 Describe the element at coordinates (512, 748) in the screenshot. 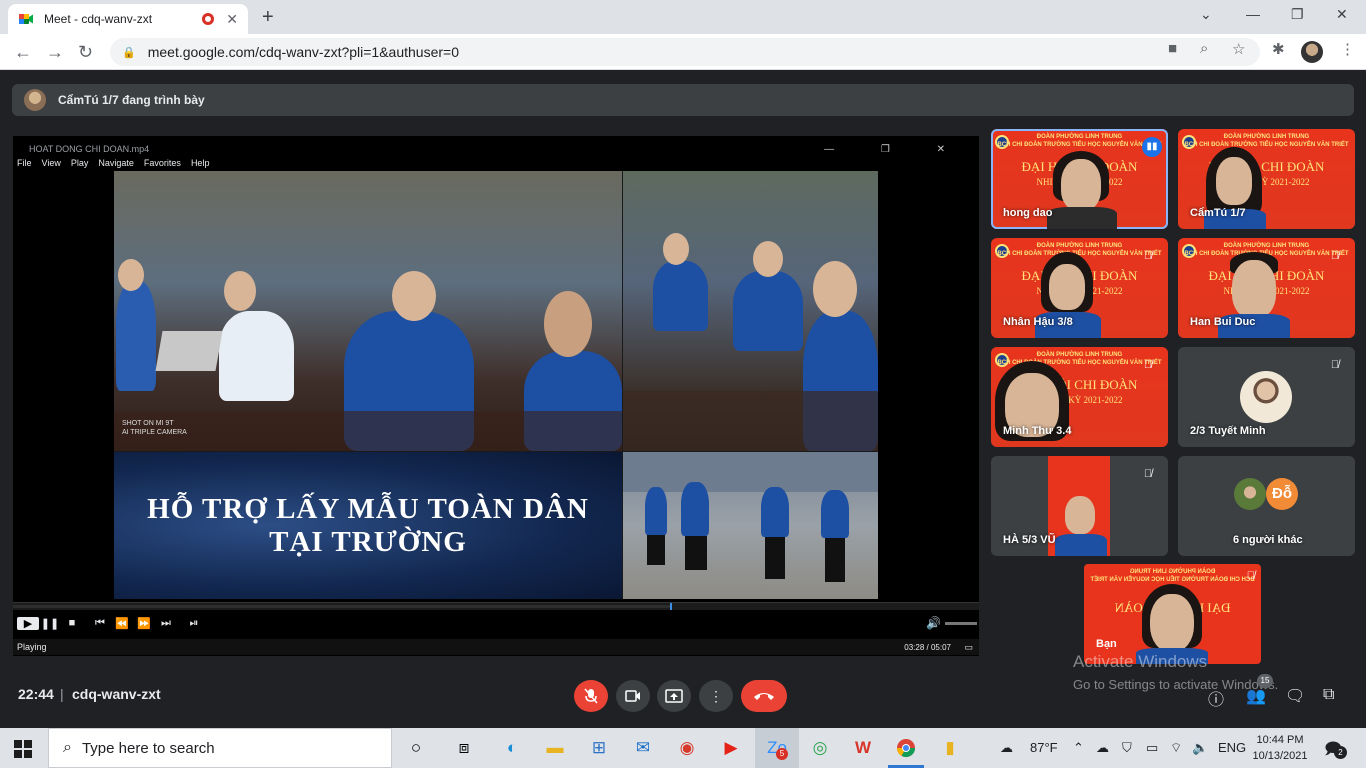

I see `edge-icon: ◐` at that location.